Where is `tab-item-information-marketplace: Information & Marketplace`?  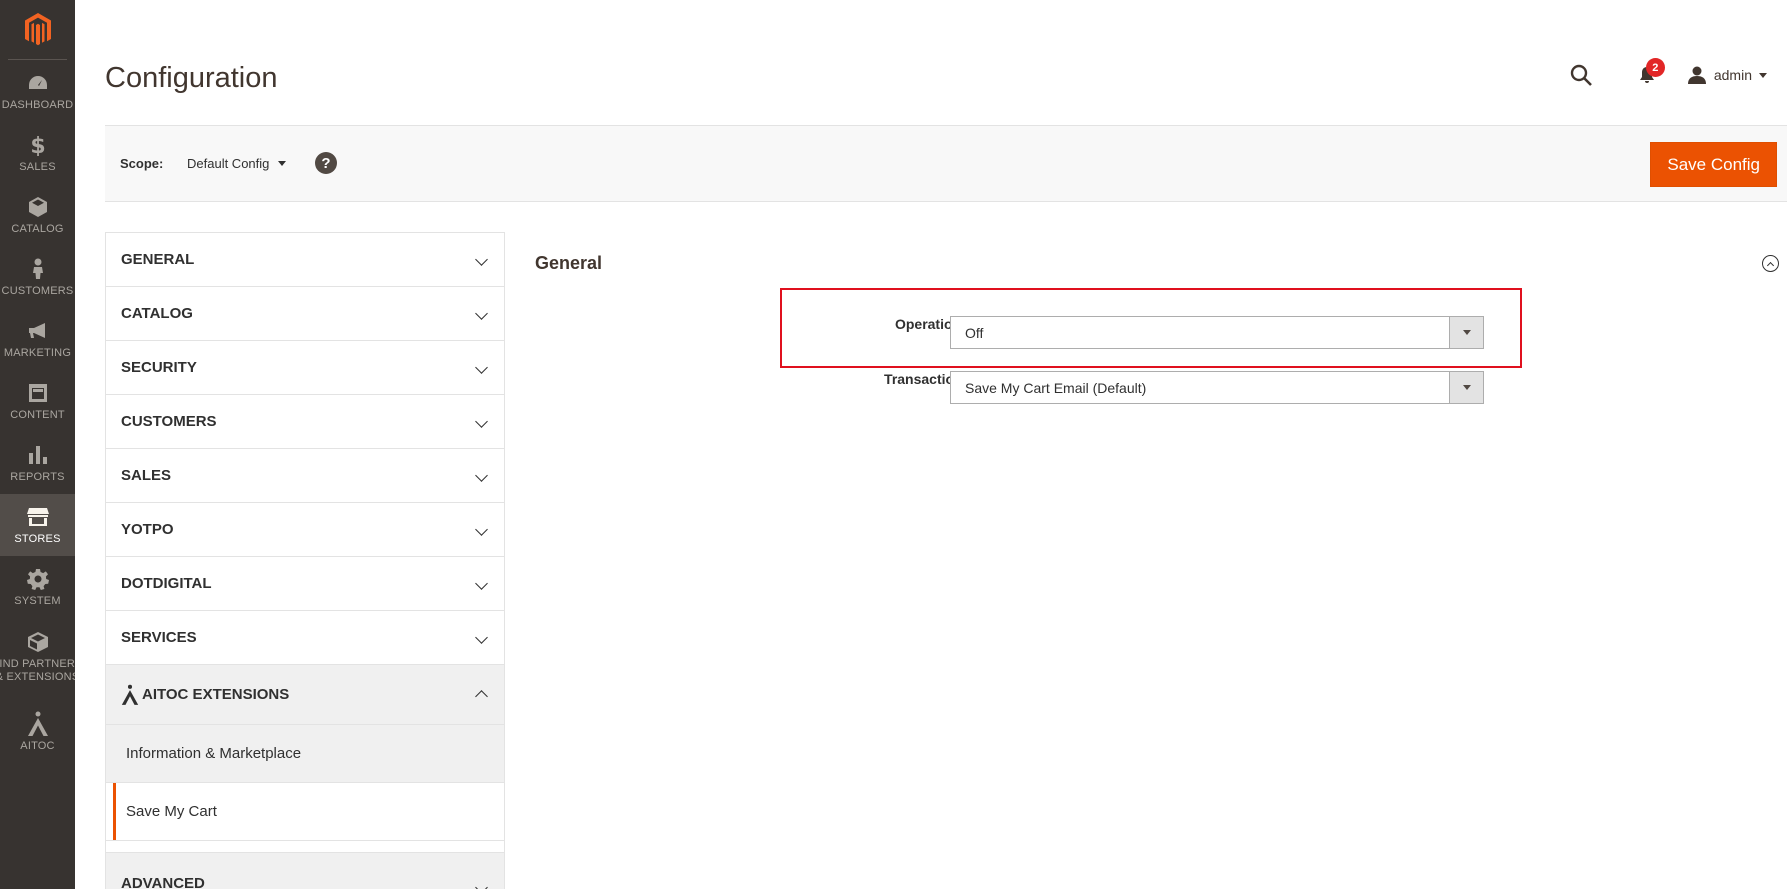
tab-item-information-marketplace: Information & Marketplace is located at coordinates (305, 754).